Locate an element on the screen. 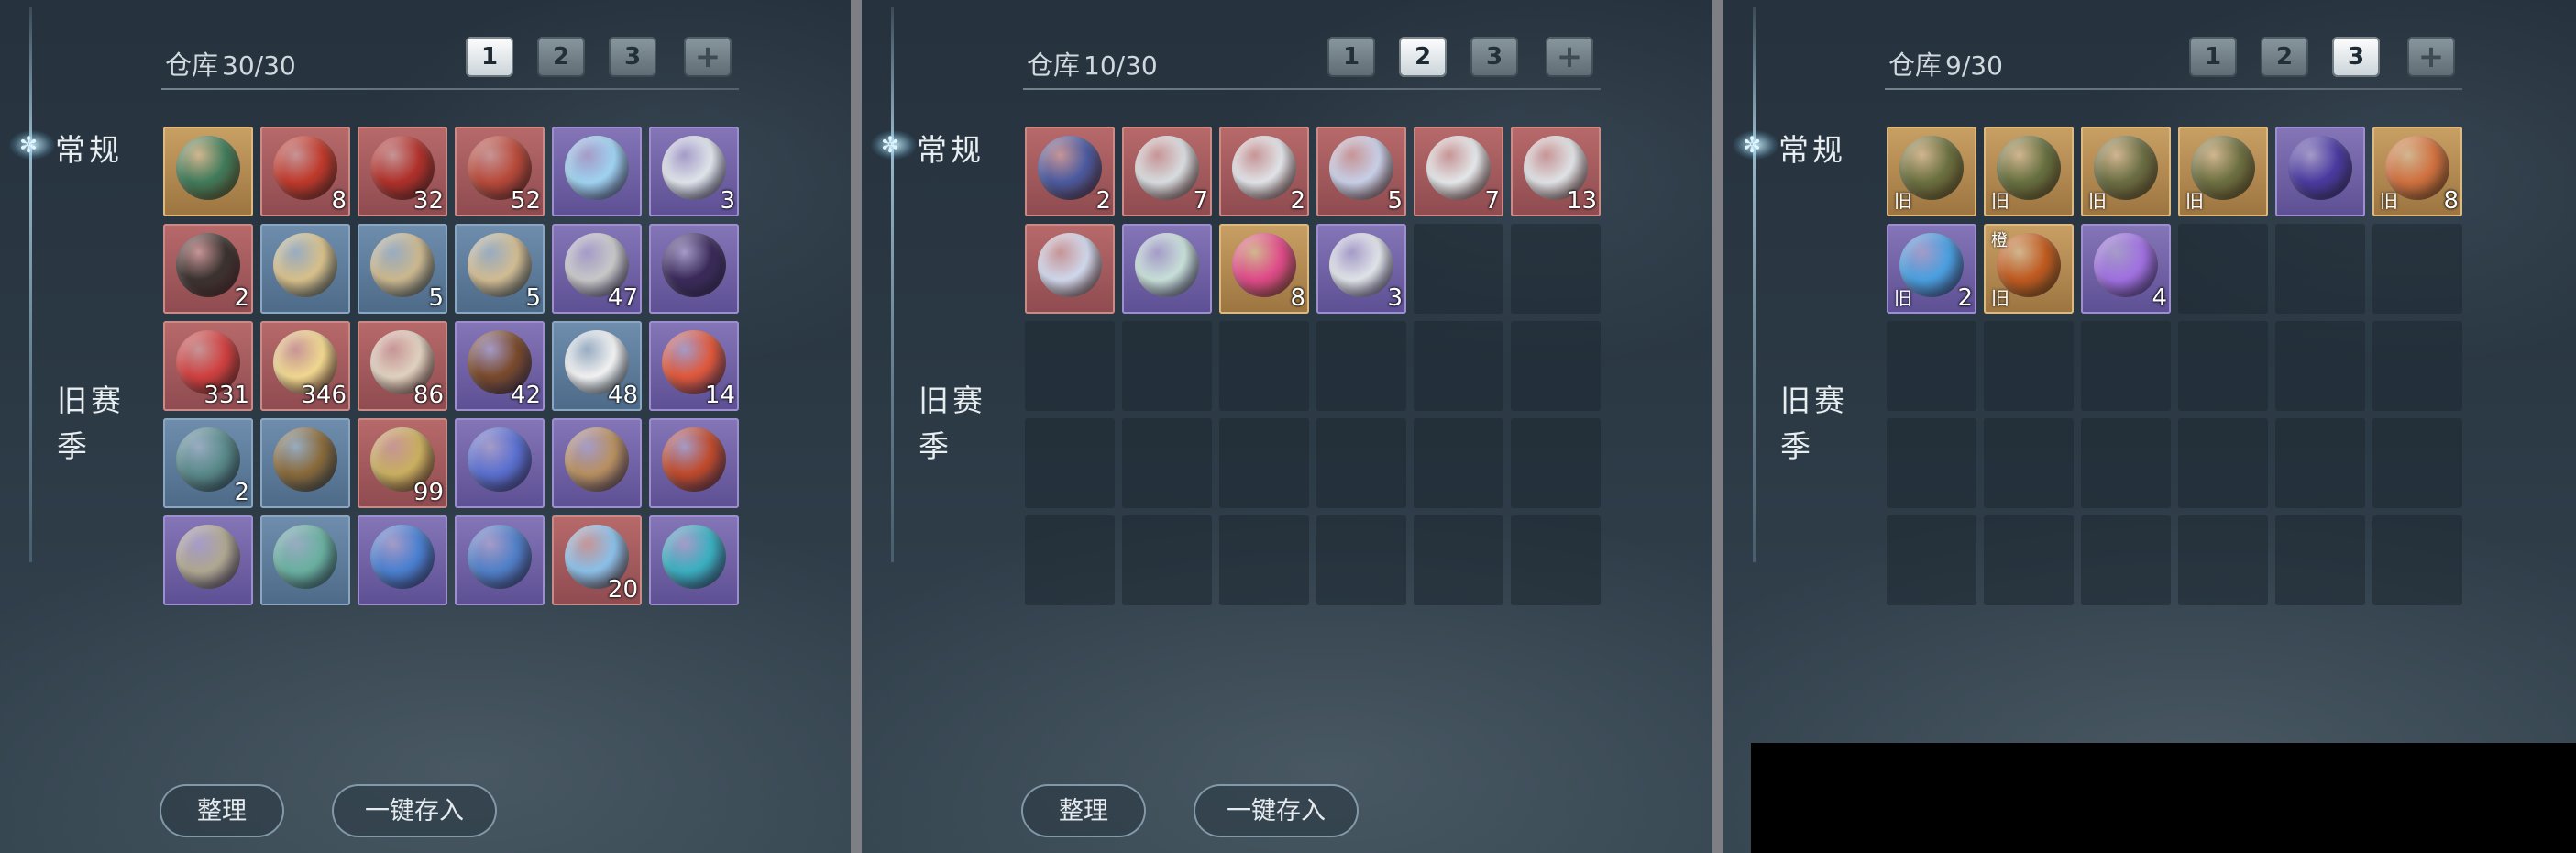 This screenshot has height=853, width=2576. item-slot: 331 is located at coordinates (208, 366).